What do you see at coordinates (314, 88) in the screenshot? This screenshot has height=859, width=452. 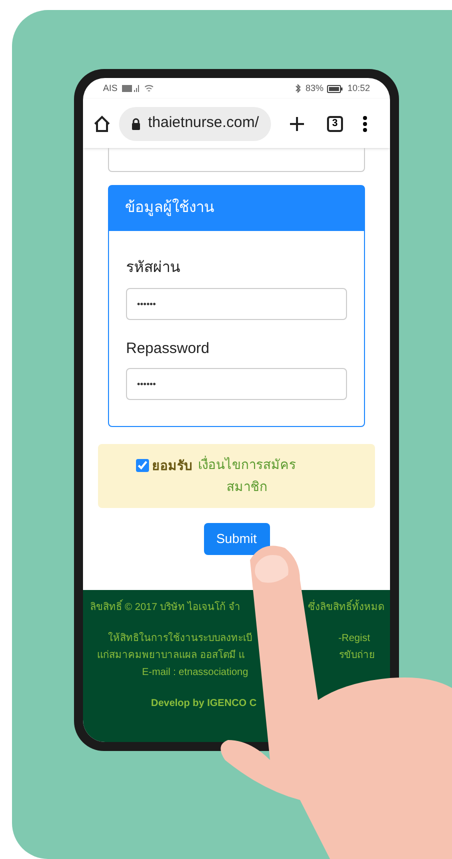 I see `battery-text: 83%` at bounding box center [314, 88].